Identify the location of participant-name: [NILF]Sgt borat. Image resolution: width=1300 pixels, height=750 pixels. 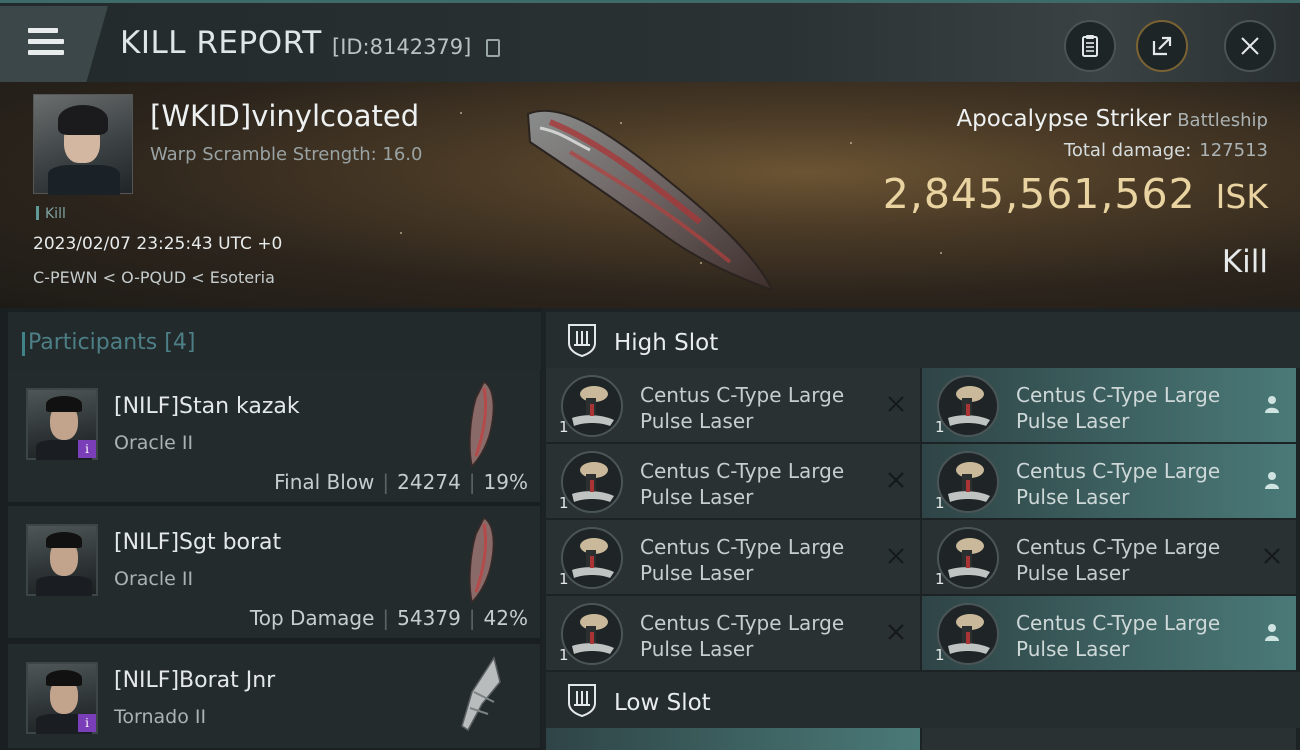
(198, 542).